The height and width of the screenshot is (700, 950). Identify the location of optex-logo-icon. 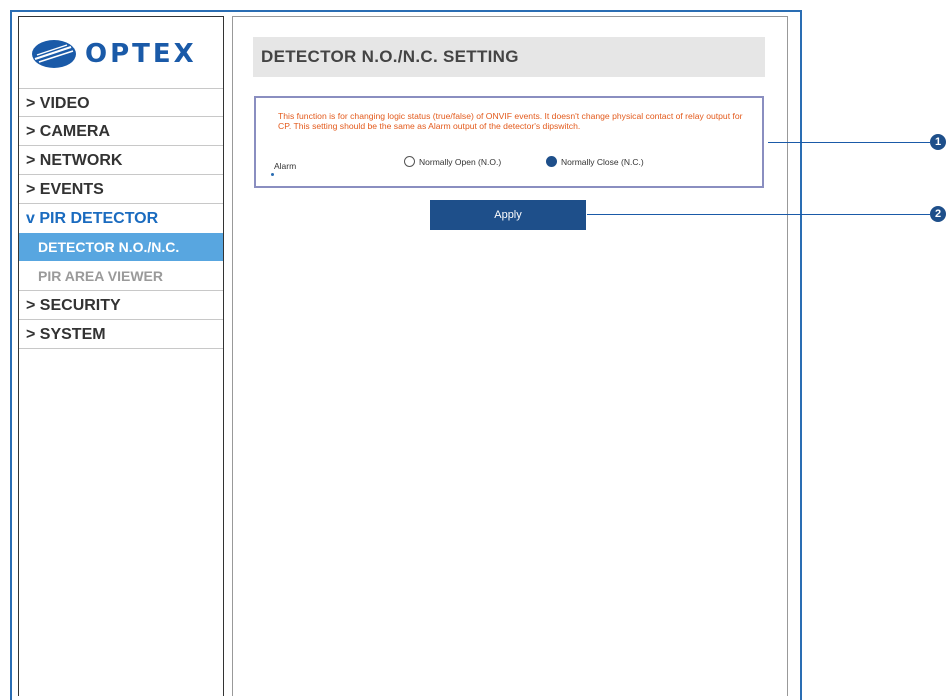
(54, 54).